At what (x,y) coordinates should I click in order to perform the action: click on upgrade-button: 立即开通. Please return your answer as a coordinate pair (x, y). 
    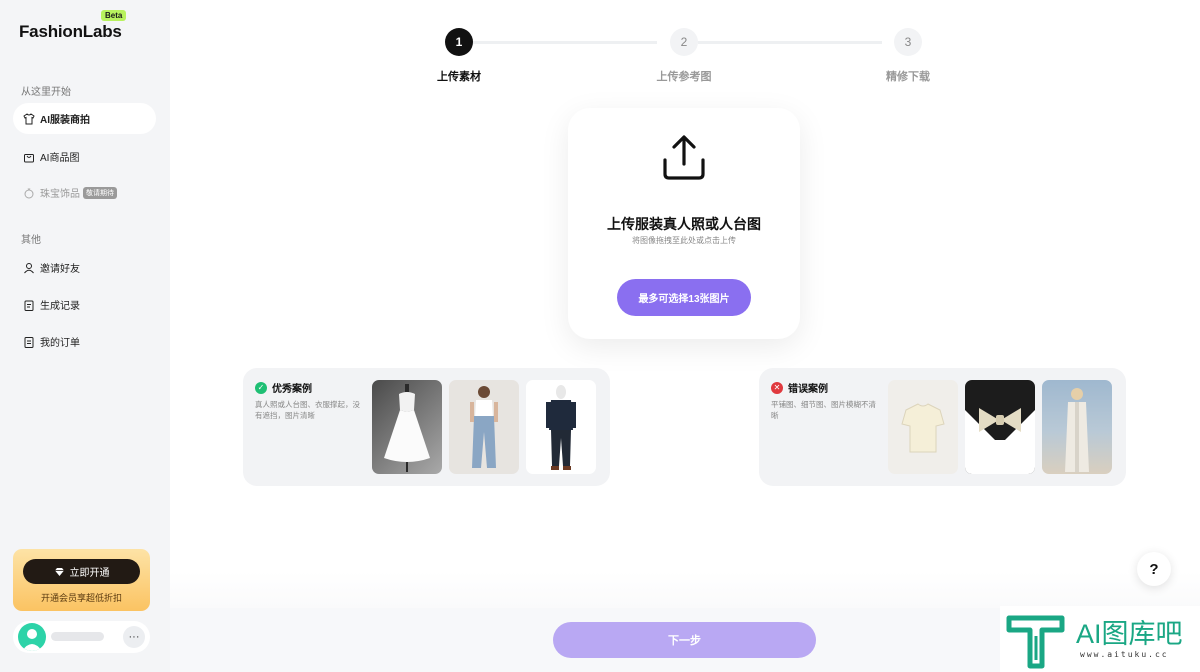
    Looking at the image, I should click on (81, 571).